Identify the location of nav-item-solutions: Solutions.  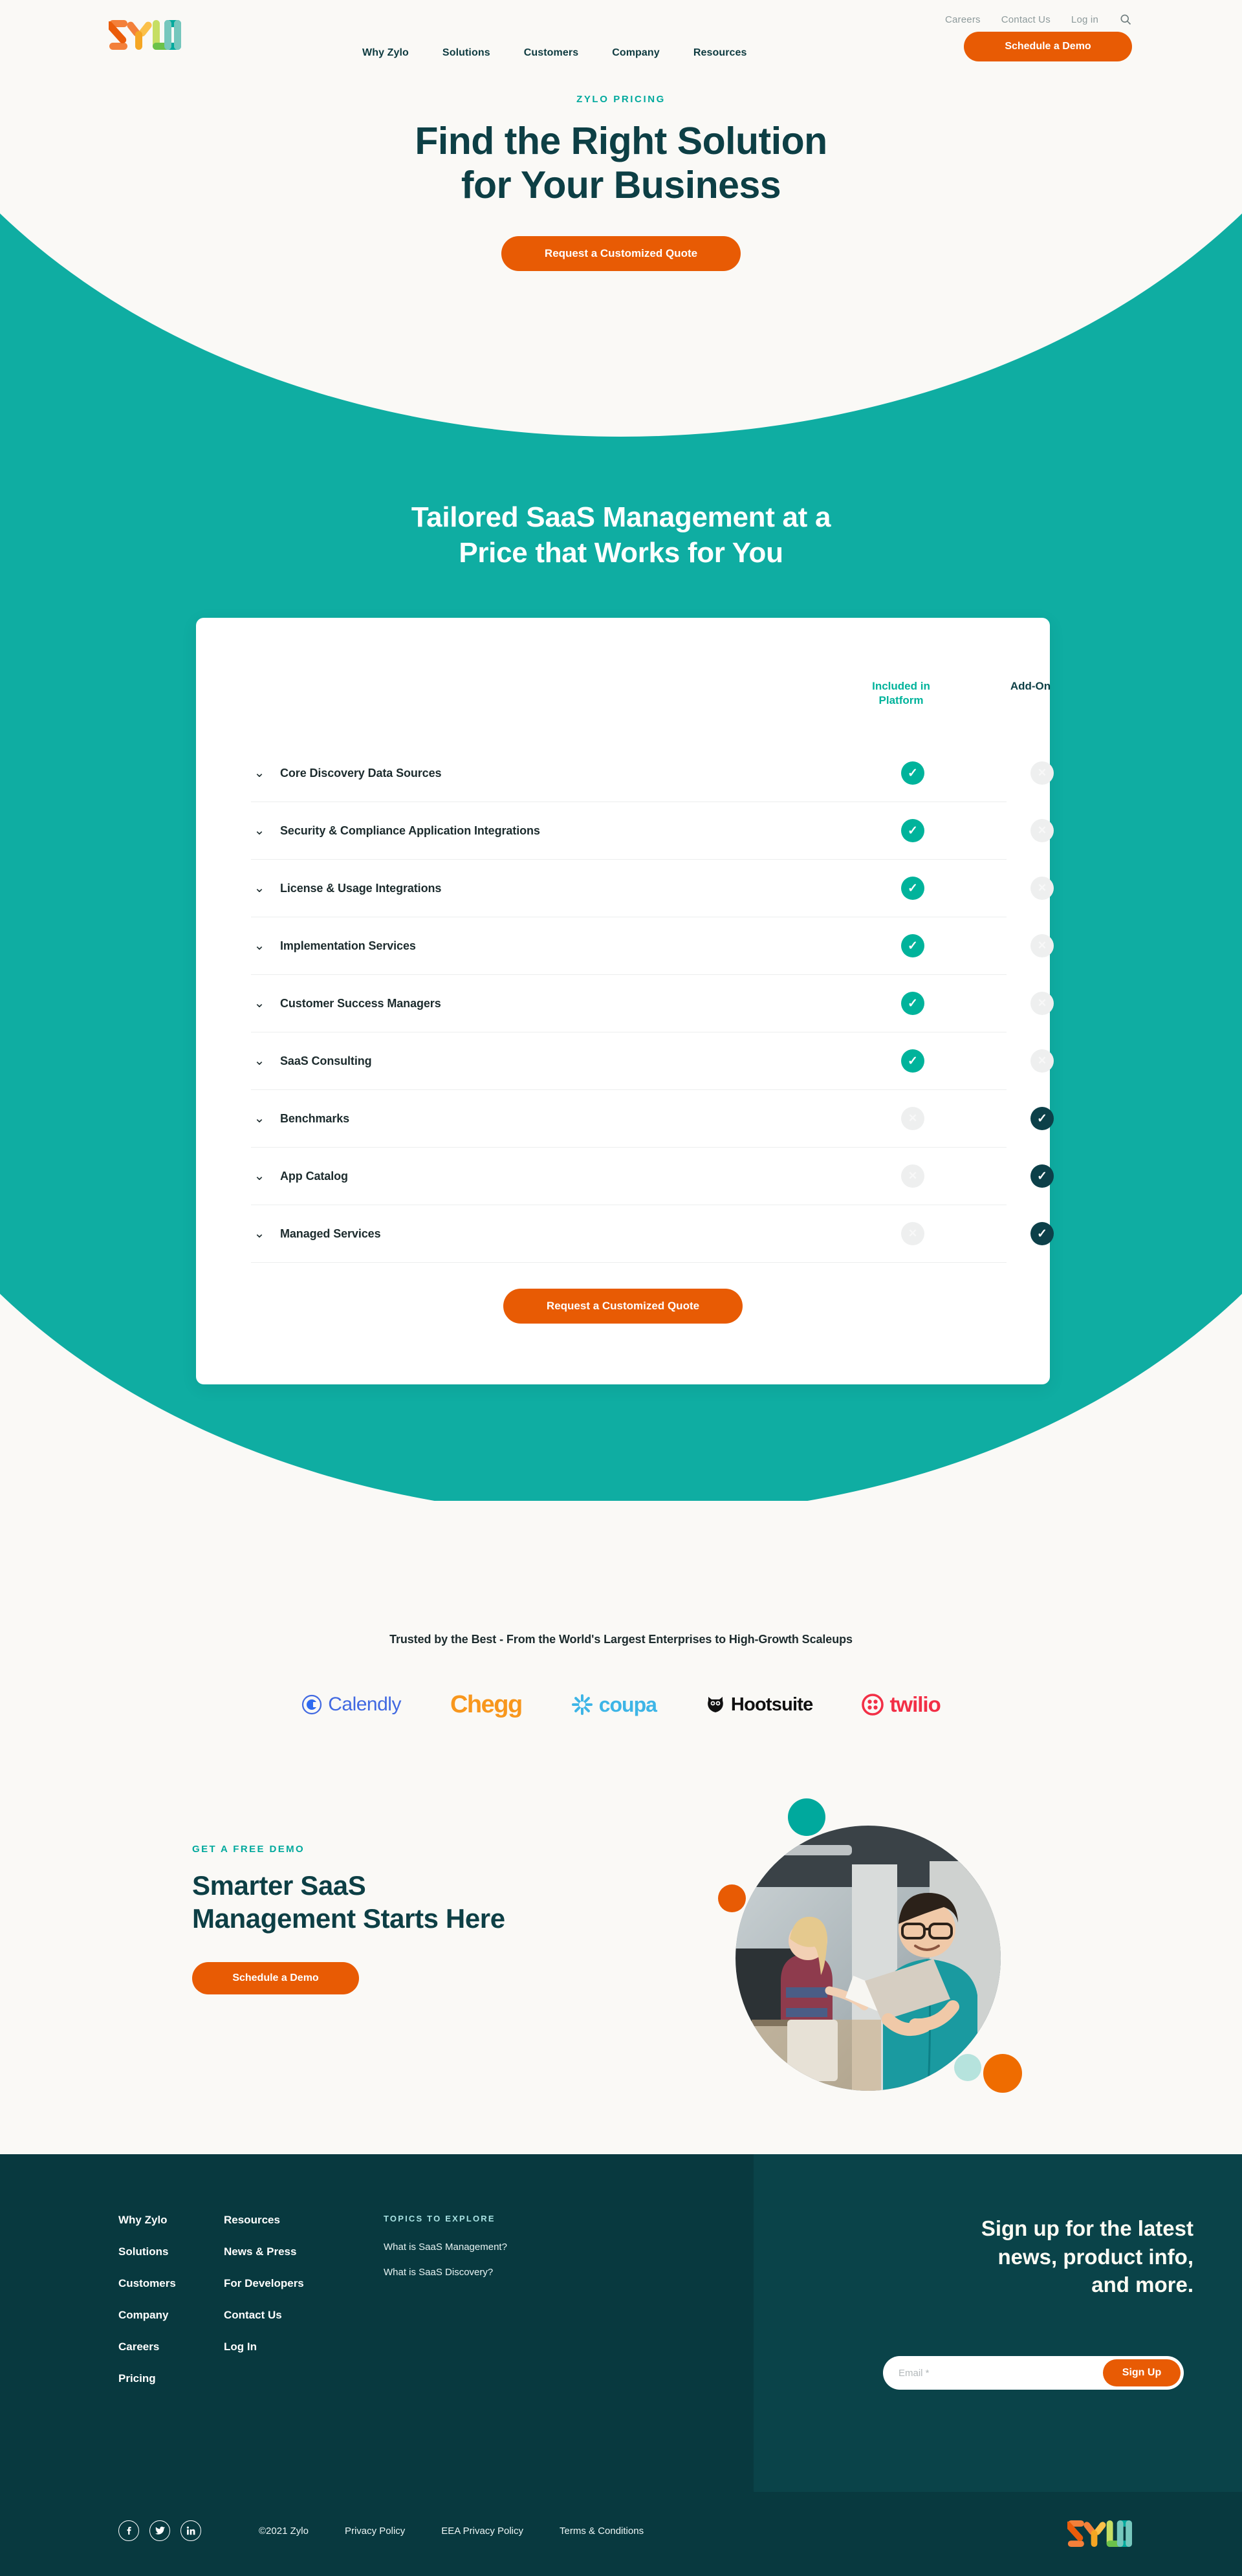
(466, 53).